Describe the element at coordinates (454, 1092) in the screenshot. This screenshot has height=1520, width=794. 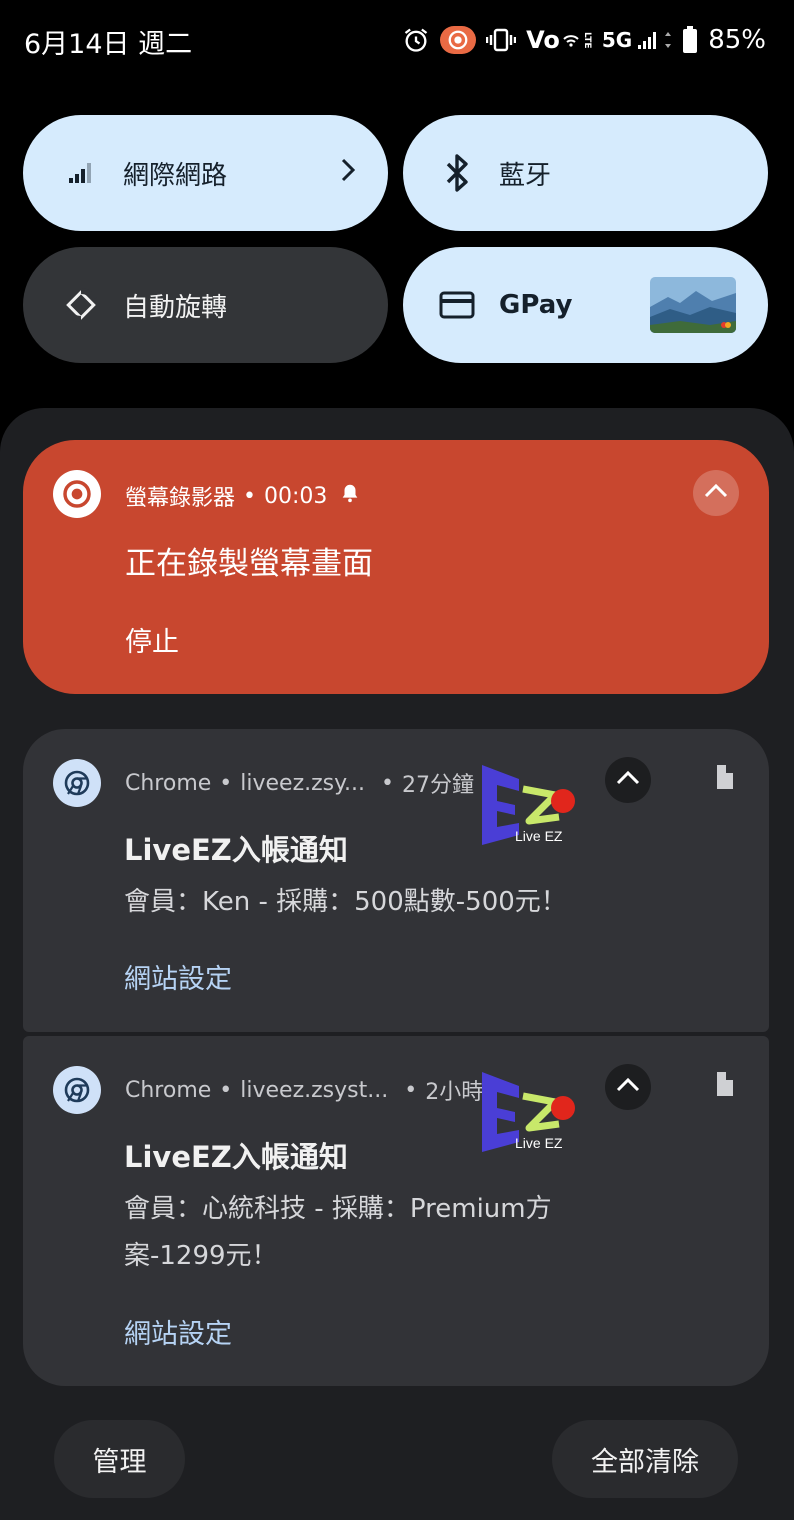
I see `notification-time: 2小時` at that location.